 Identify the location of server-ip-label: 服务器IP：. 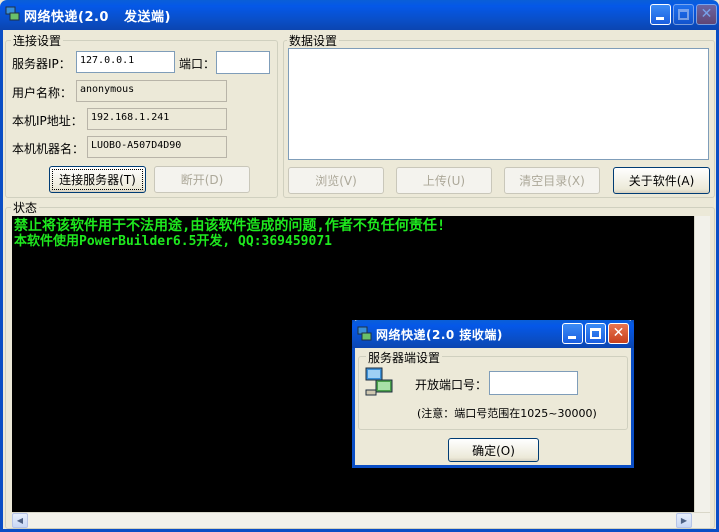
(41, 64).